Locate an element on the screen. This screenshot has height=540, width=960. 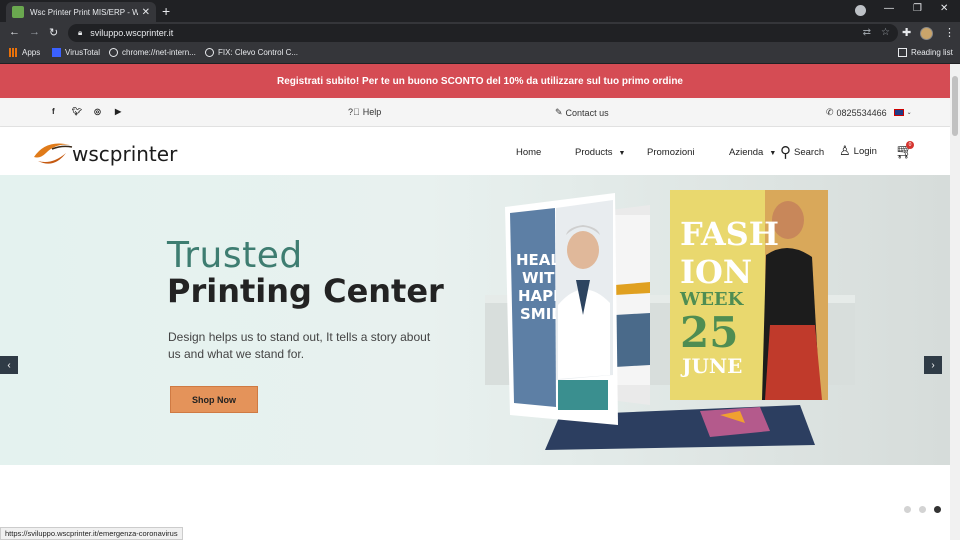
tab-search-icon is located at coordinates (860, 10).